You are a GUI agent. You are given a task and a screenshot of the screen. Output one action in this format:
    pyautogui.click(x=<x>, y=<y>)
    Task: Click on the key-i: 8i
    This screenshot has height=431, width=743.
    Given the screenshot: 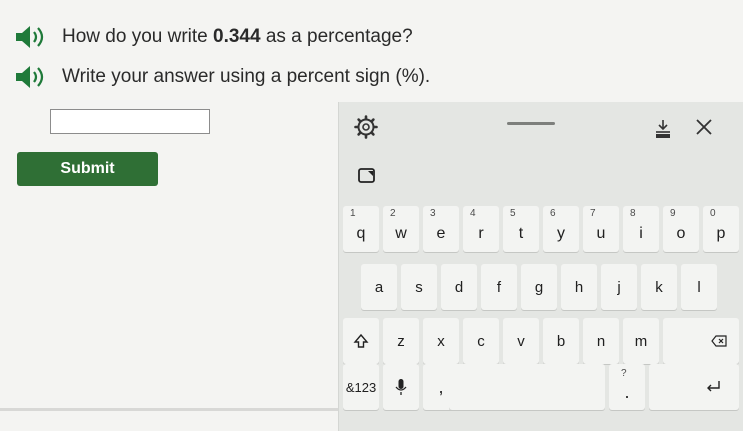 What is the action you would take?
    pyautogui.click(x=641, y=229)
    